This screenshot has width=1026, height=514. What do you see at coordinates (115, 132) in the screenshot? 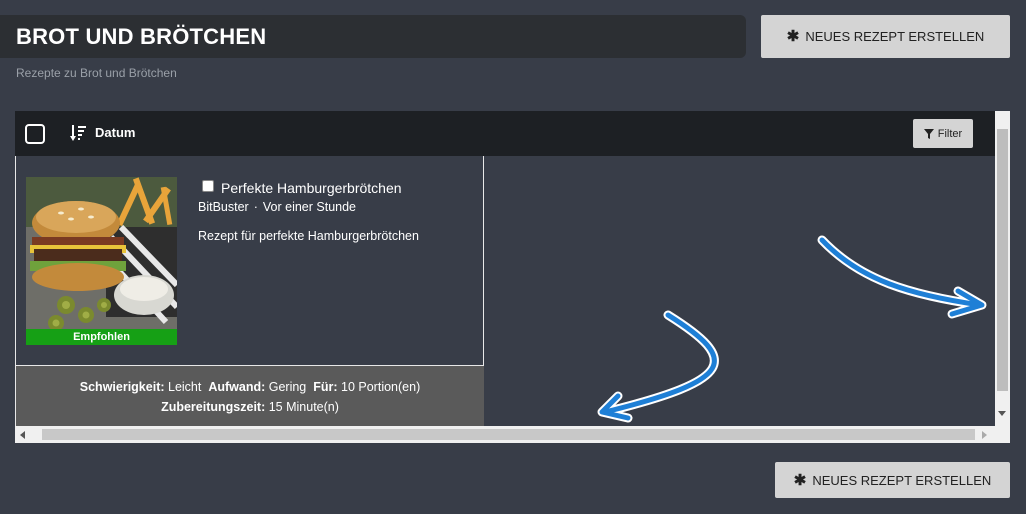
I see `sort-field-label: Datum` at bounding box center [115, 132].